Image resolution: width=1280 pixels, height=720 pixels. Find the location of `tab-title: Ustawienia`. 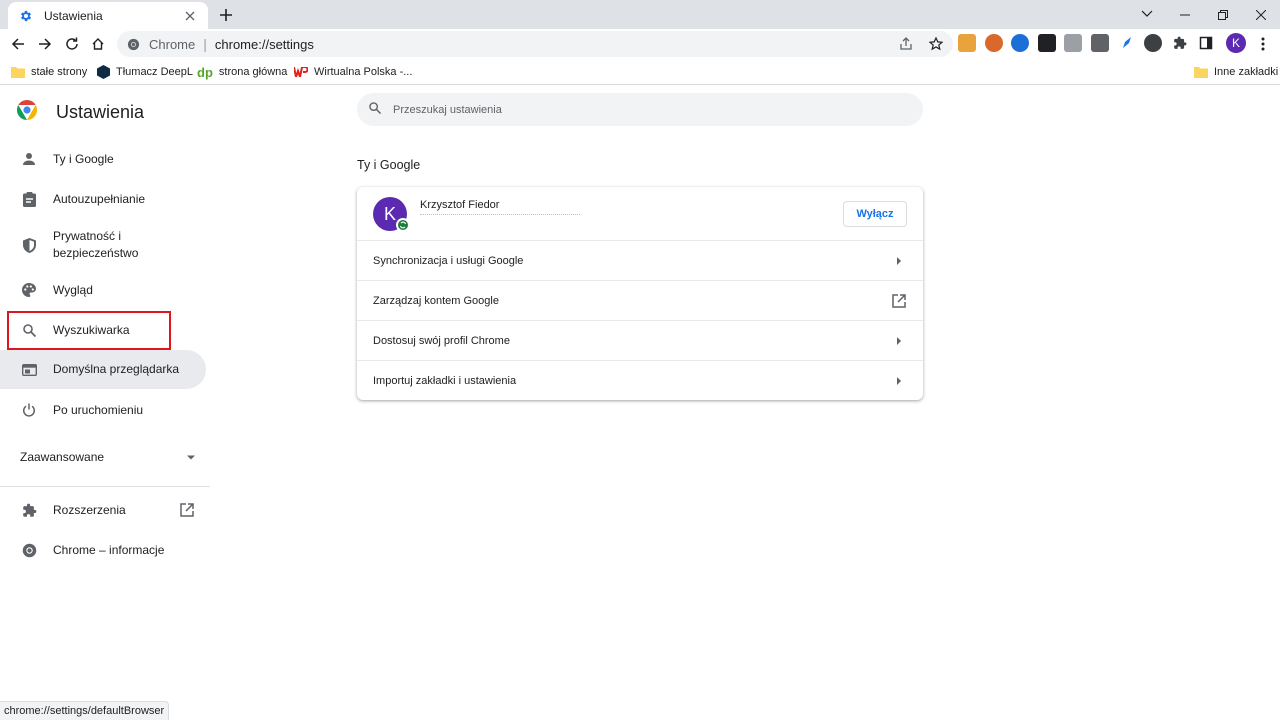

tab-title: Ustawienia is located at coordinates (73, 15).